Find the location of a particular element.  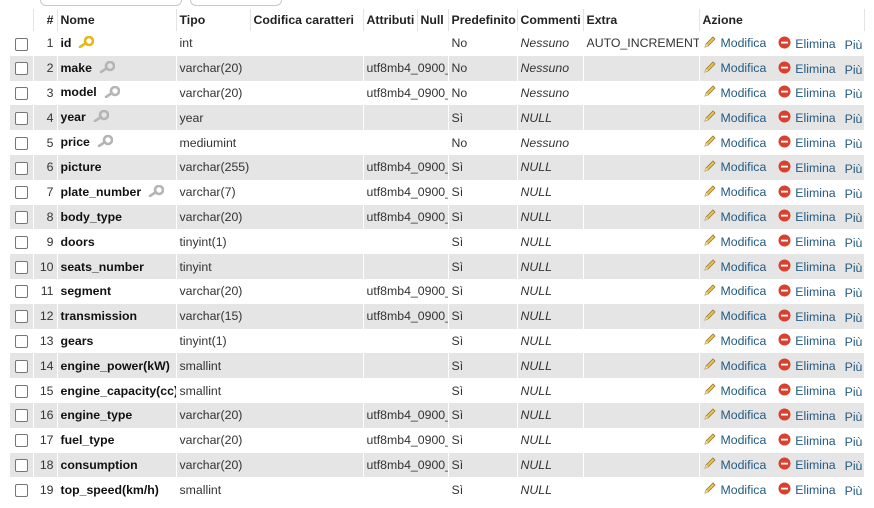

header-name: Nome is located at coordinates (117, 20).